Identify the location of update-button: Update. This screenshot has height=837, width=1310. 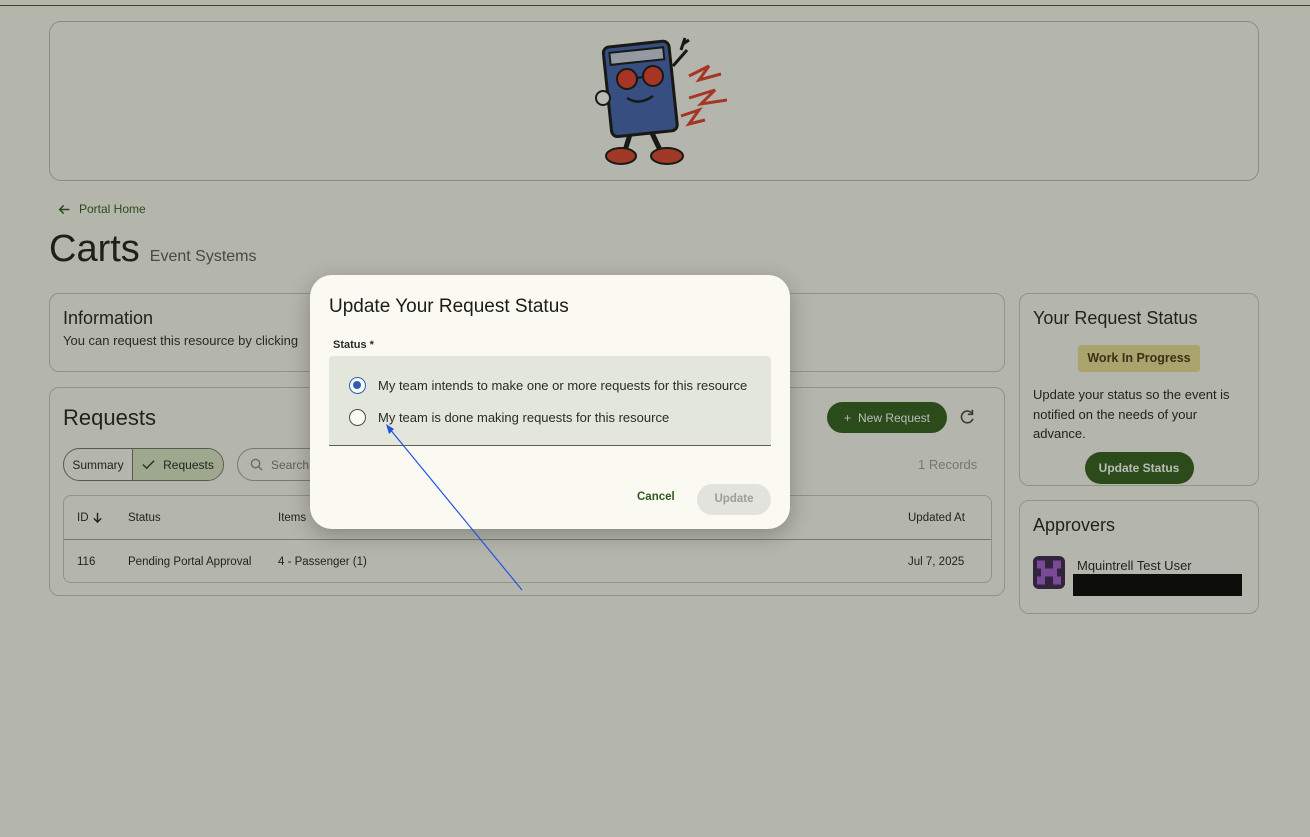
(734, 499).